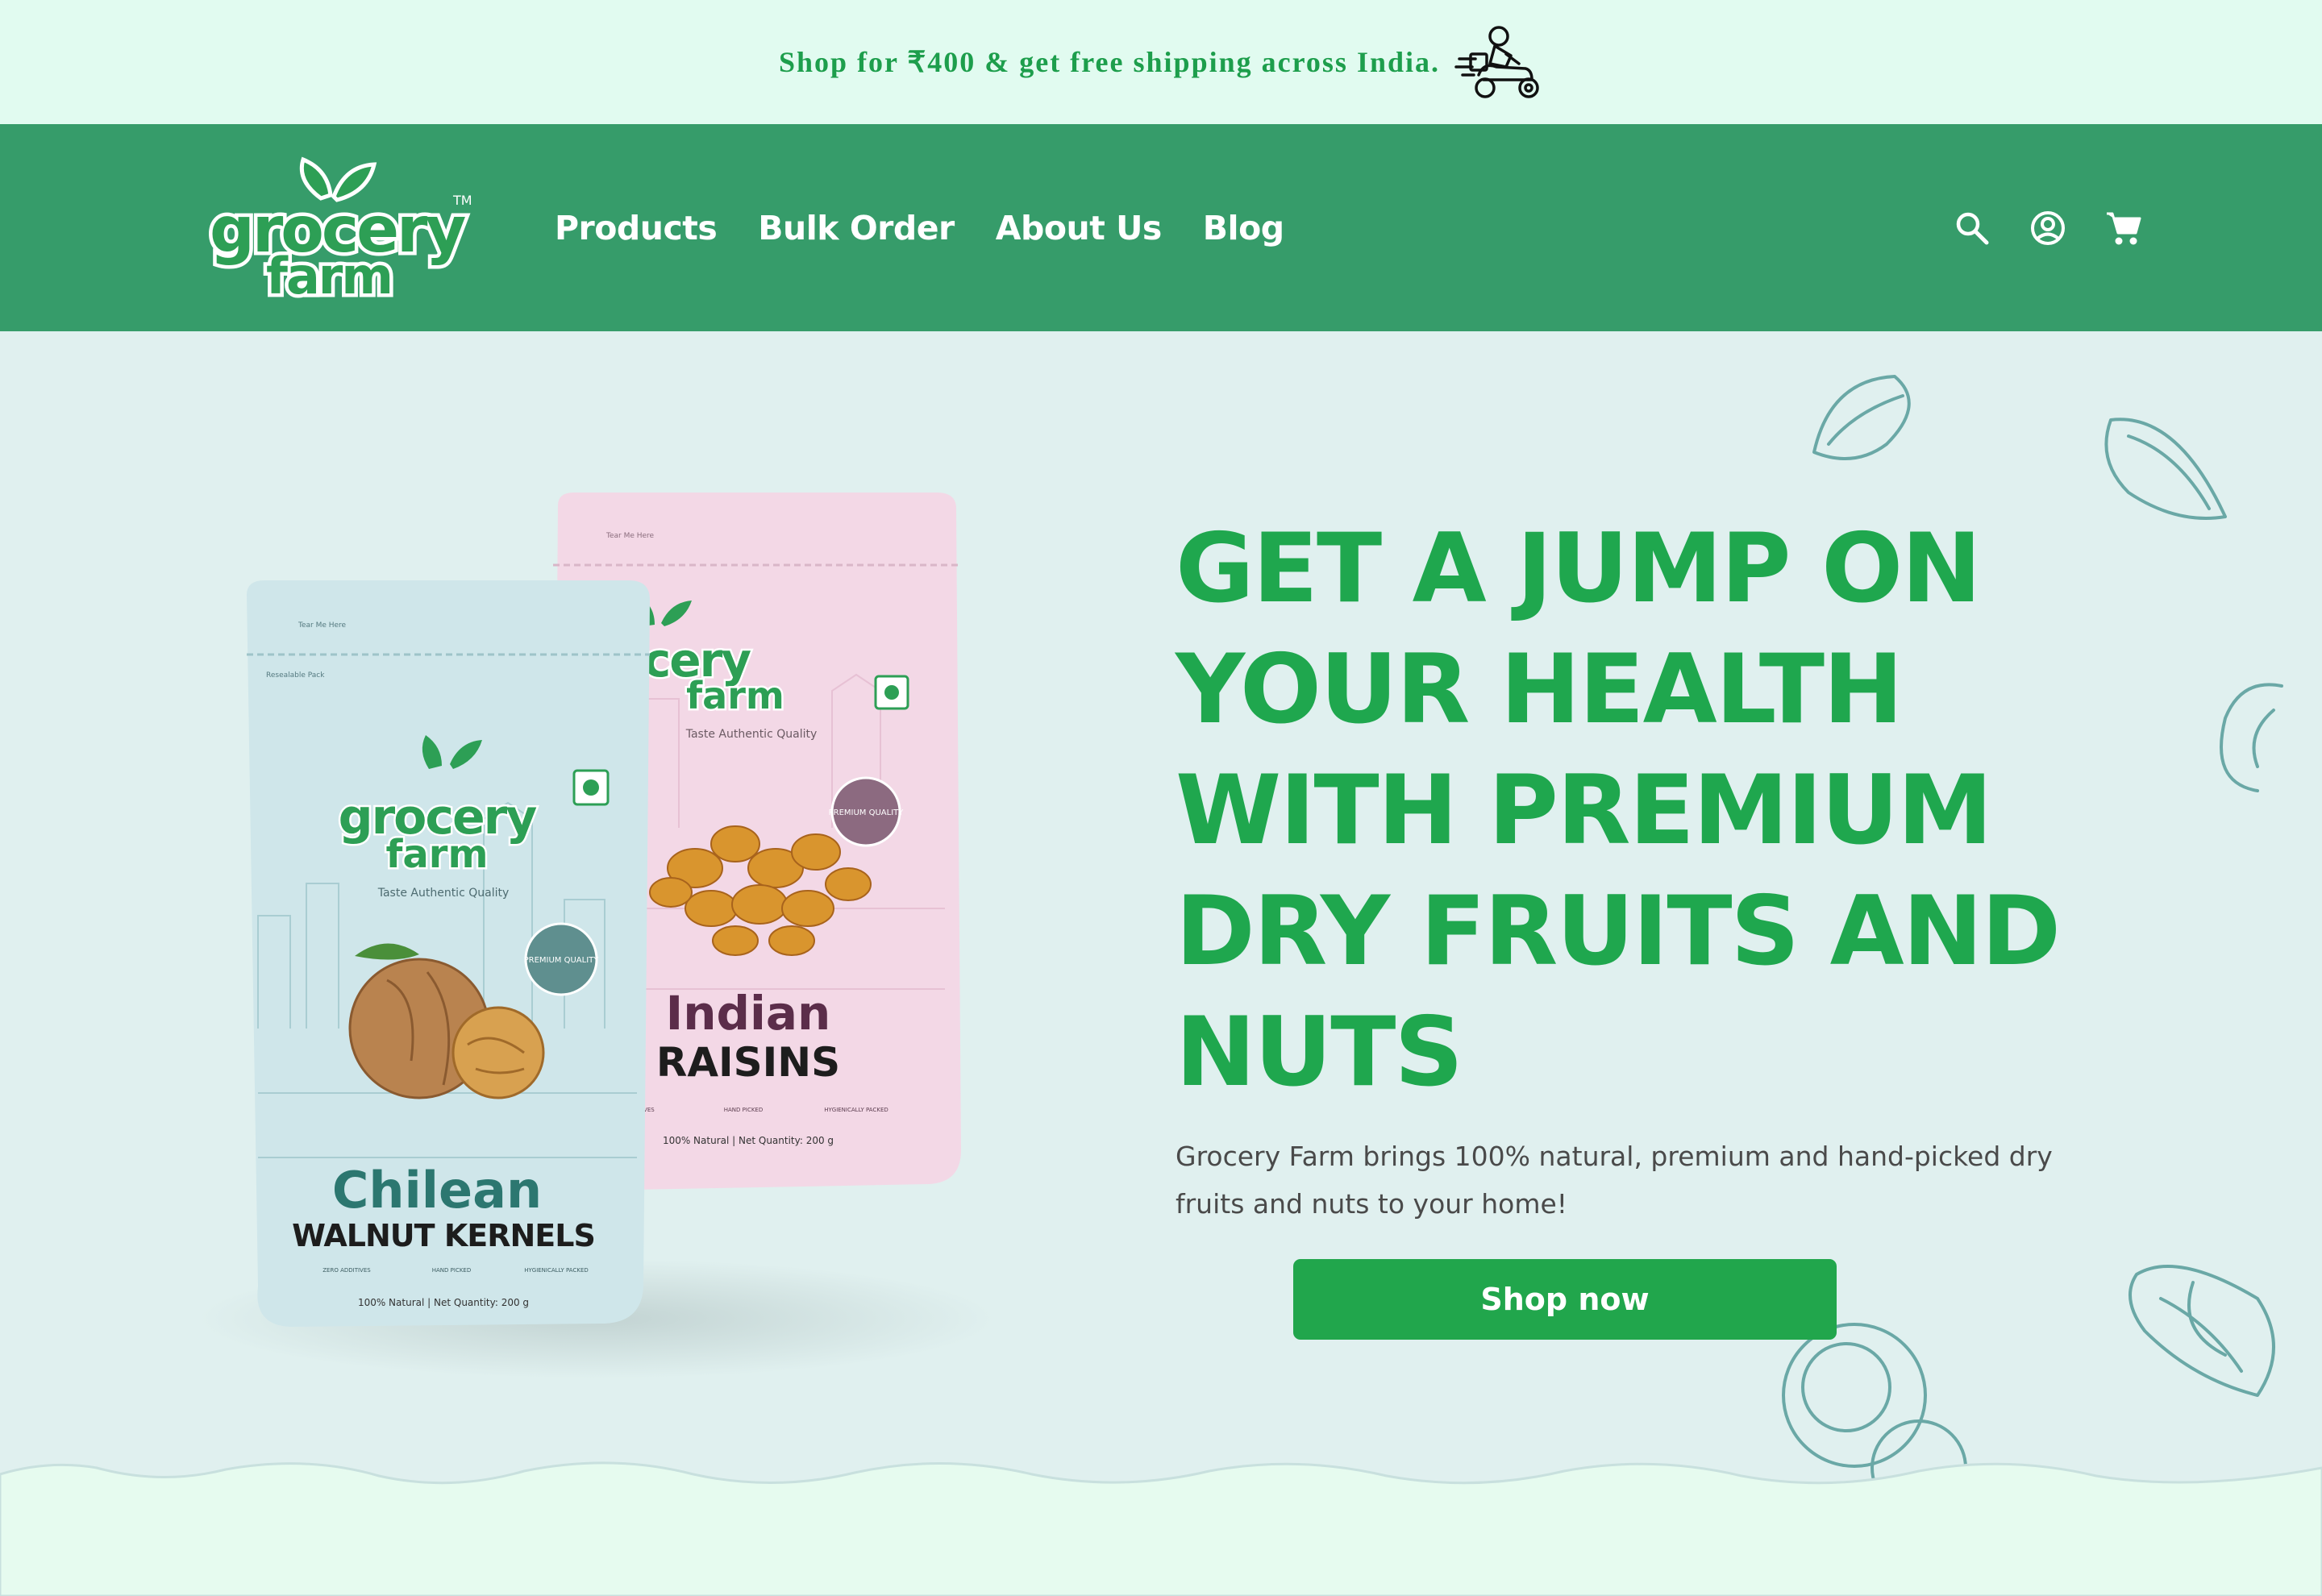 This screenshot has height=1596, width=2322. What do you see at coordinates (443, 1302) in the screenshot?
I see `walnut-footer: 100% Natural | Net Quantity: 200 g` at bounding box center [443, 1302].